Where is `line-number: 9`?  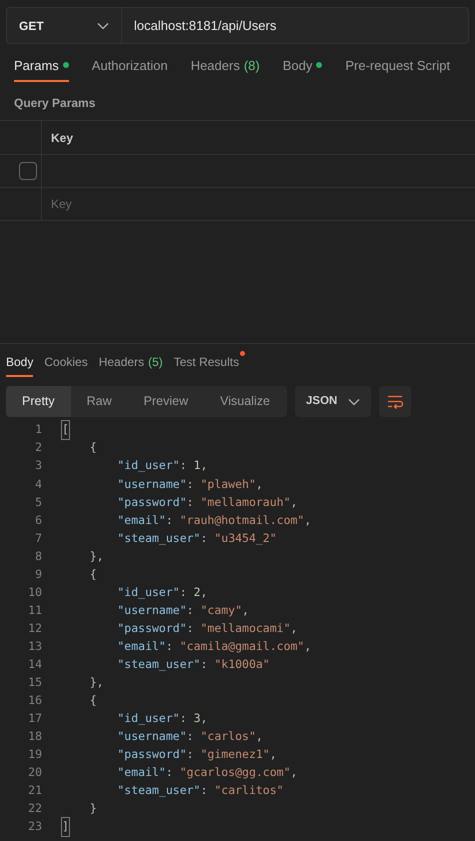 line-number: 9 is located at coordinates (38, 574).